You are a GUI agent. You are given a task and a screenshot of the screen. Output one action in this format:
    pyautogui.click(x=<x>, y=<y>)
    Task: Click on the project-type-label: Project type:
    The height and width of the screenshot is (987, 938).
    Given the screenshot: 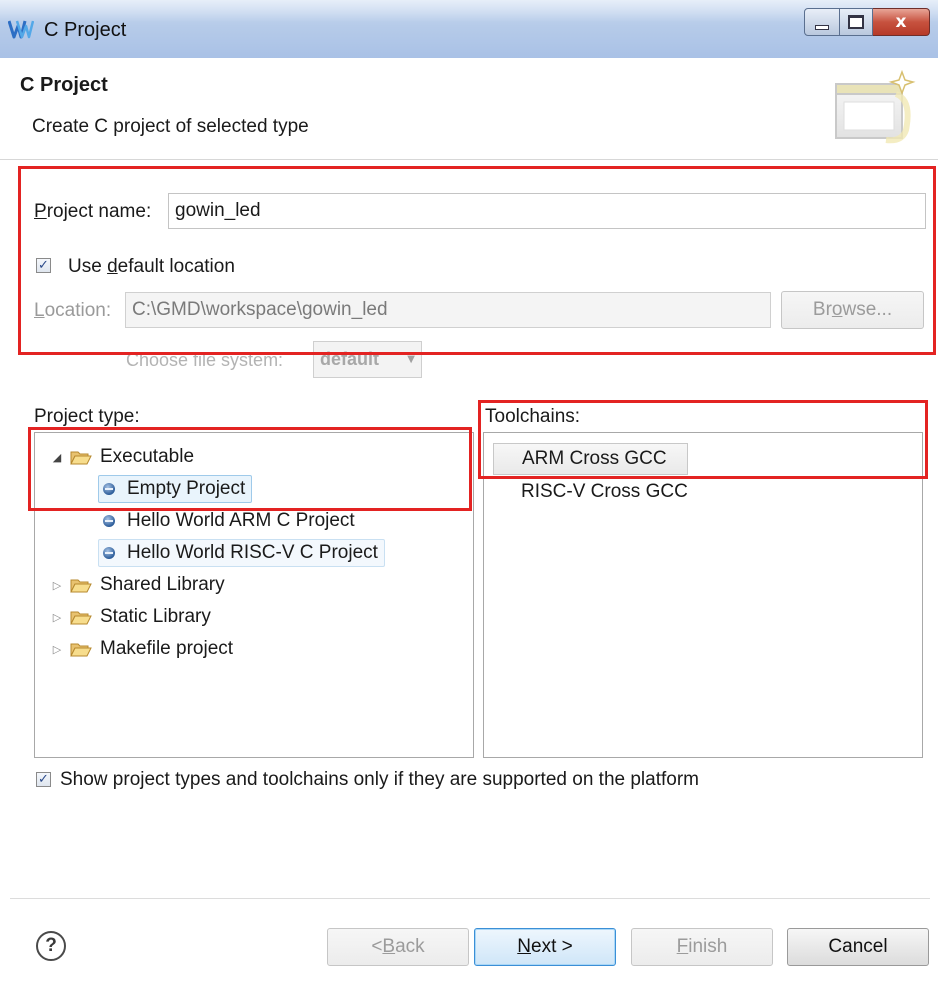 What is the action you would take?
    pyautogui.click(x=87, y=416)
    